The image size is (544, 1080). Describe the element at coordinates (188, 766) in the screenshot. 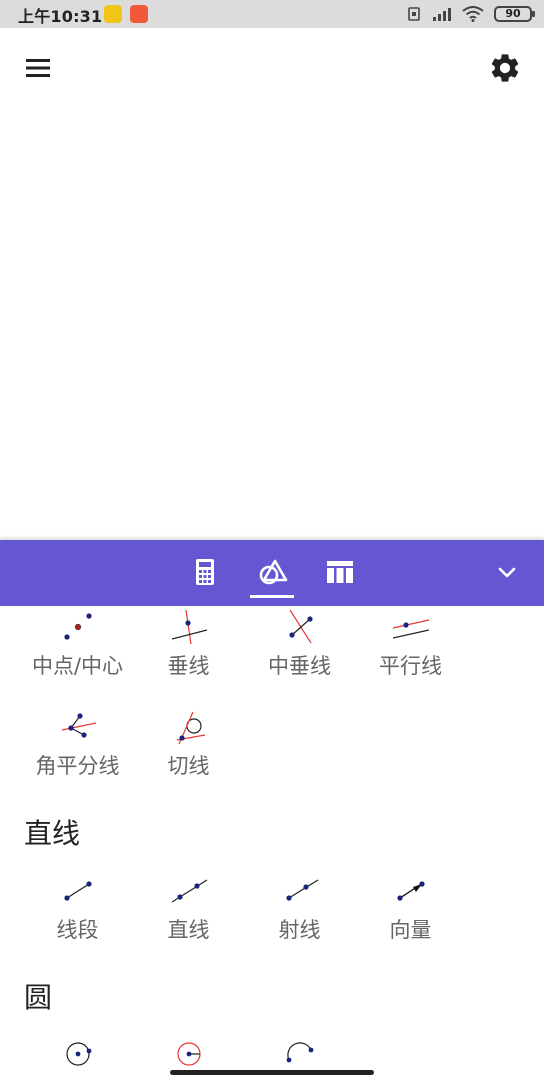

I see `tool-label: 切线` at that location.